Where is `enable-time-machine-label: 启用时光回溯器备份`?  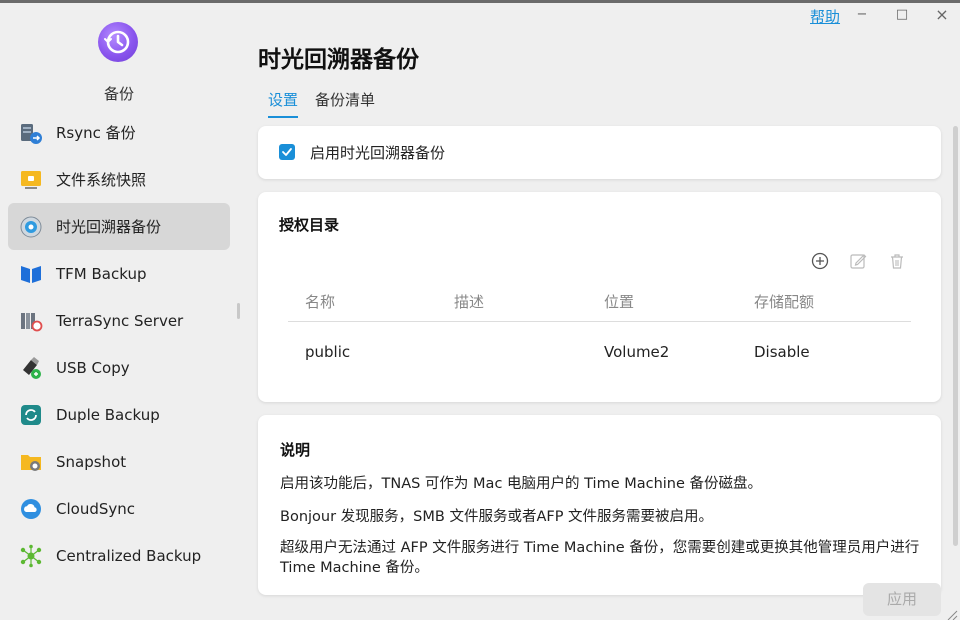
enable-time-machine-label: 启用时光回溯器备份 is located at coordinates (377, 152).